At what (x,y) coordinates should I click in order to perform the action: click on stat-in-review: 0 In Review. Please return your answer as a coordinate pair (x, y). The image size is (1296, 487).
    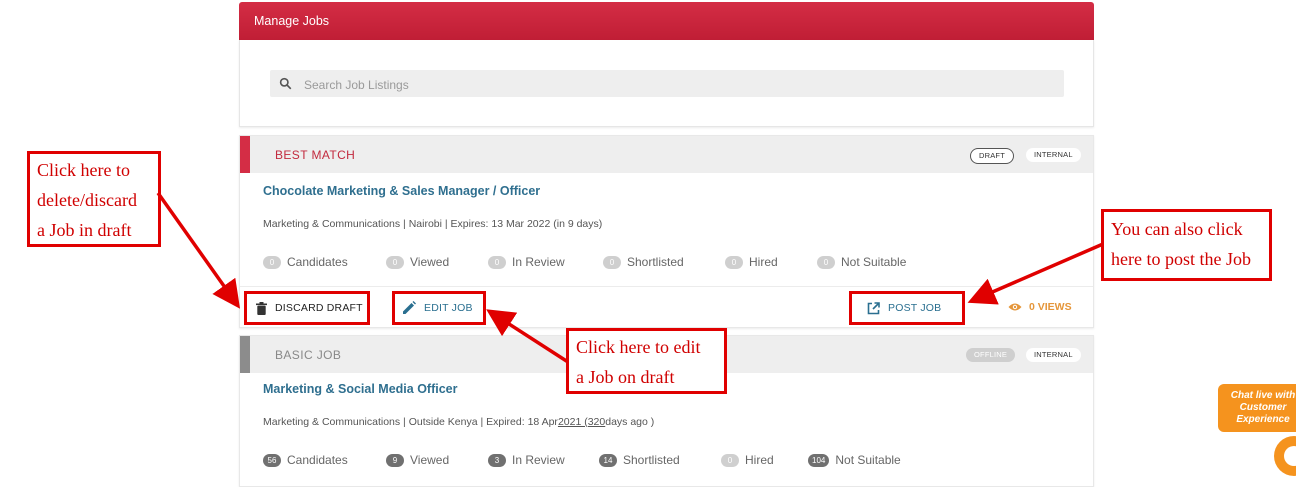
    Looking at the image, I should click on (526, 262).